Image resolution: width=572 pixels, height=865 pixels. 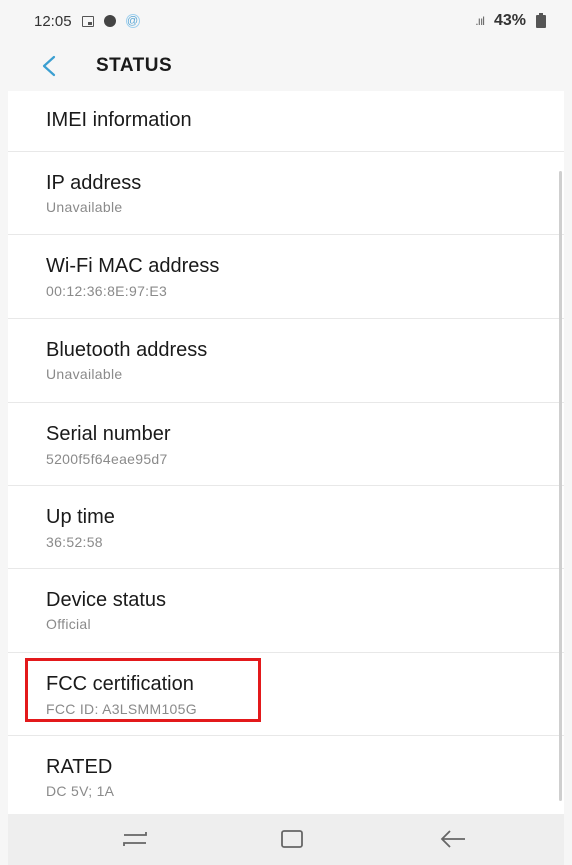 I want to click on item-value: 36:52:58, so click(x=74, y=542).